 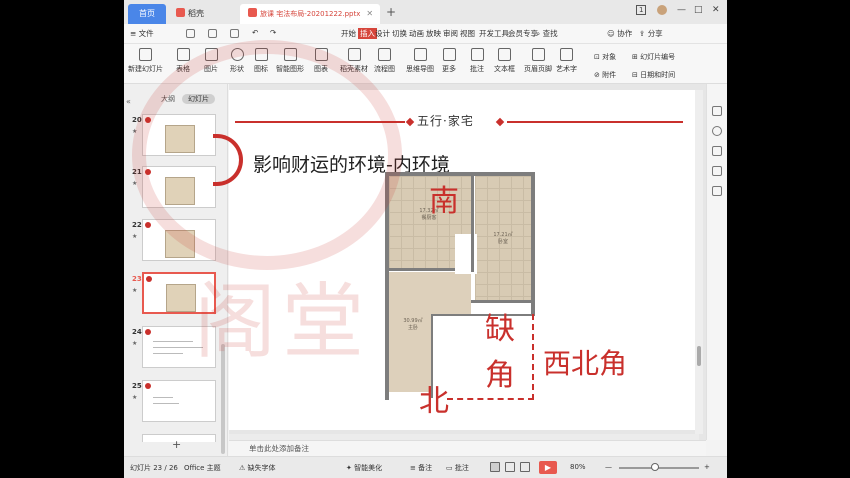 What do you see at coordinates (717, 111) in the screenshot?
I see `properties-icon` at bounding box center [717, 111].